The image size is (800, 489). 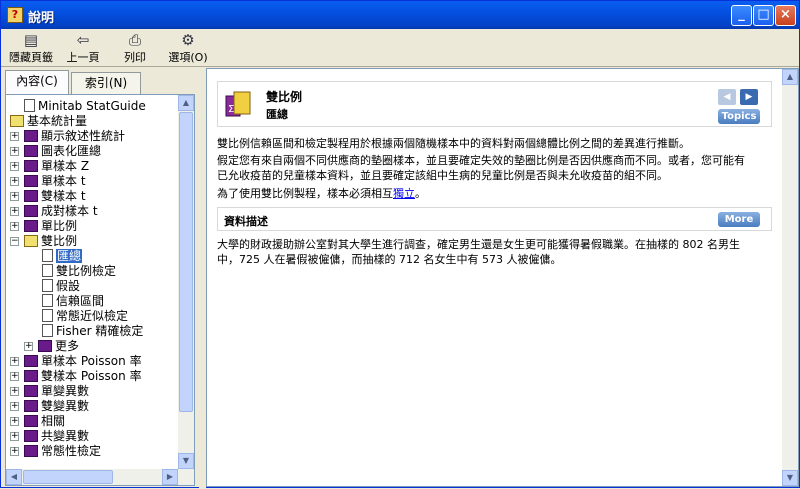 What do you see at coordinates (100, 331) in the screenshot?
I see `tree-item-label: Fisher 精確檢定` at bounding box center [100, 331].